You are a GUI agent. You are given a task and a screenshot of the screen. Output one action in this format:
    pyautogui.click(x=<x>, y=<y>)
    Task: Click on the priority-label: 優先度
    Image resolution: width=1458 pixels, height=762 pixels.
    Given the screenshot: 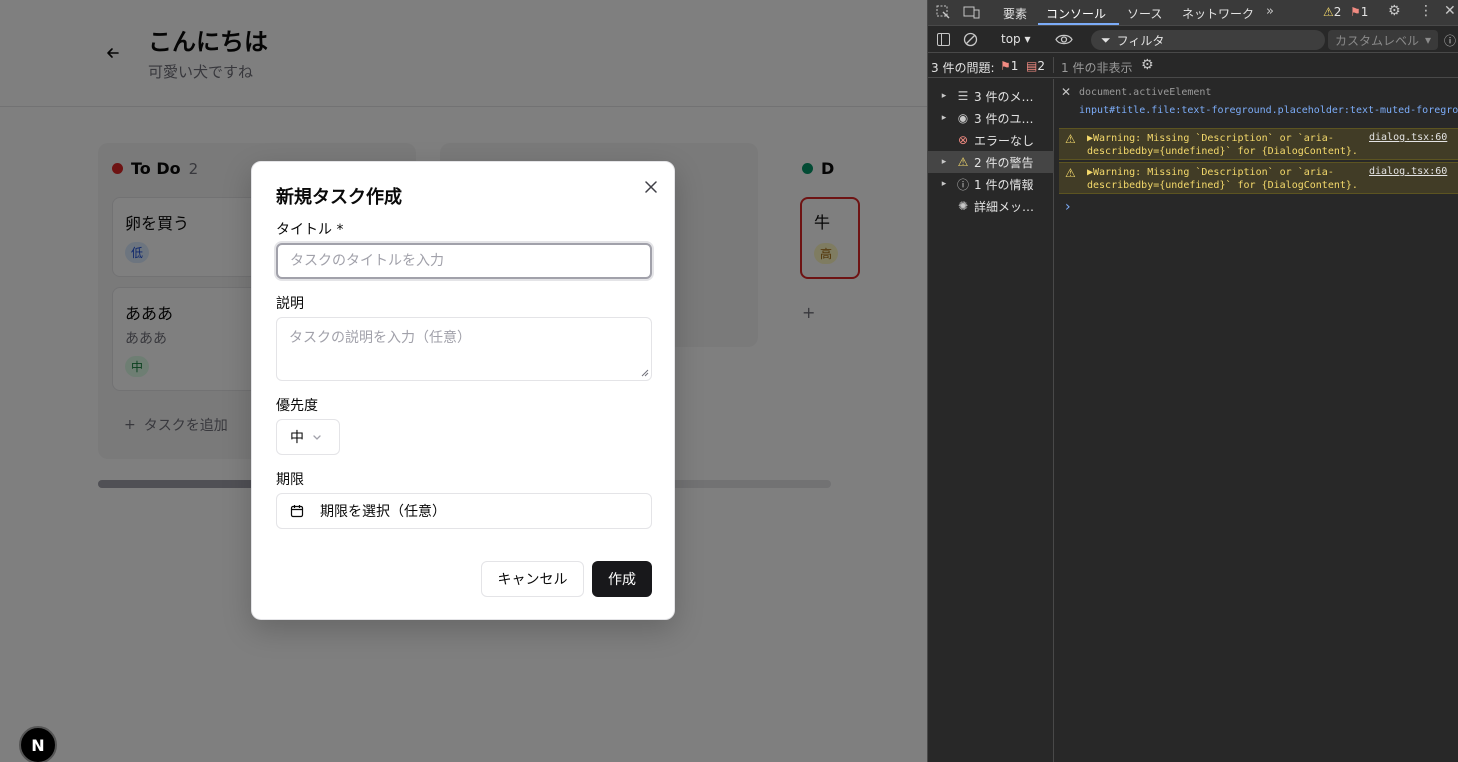 What is the action you would take?
    pyautogui.click(x=297, y=406)
    